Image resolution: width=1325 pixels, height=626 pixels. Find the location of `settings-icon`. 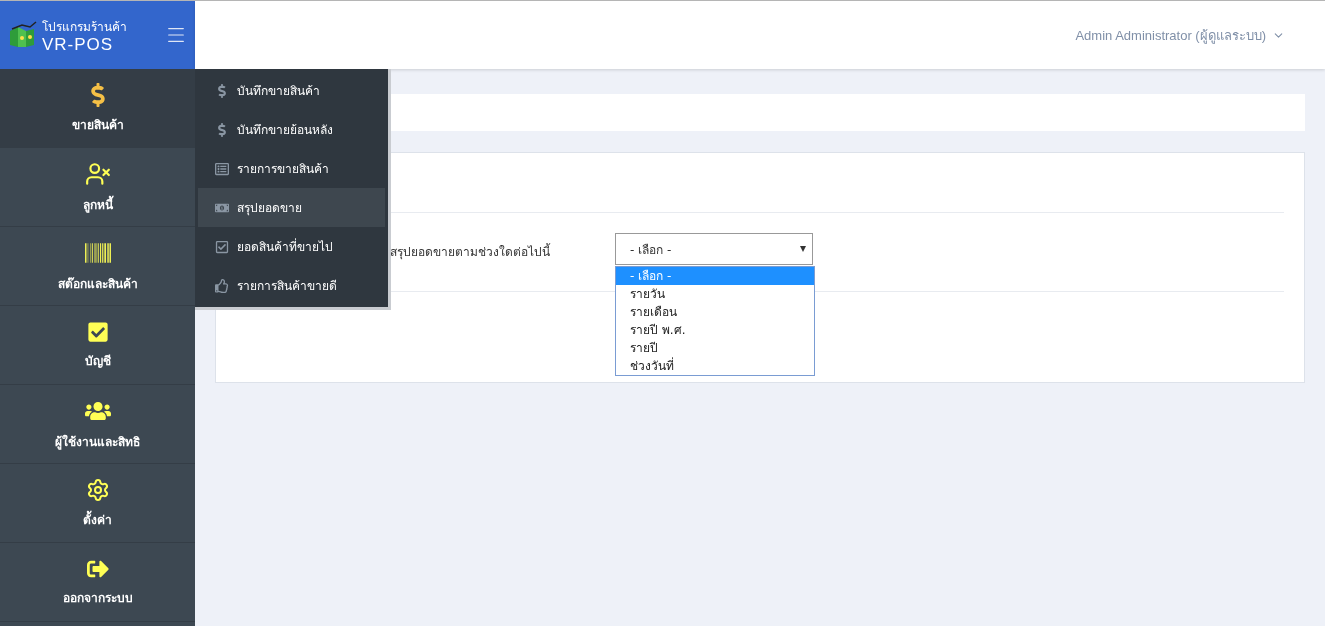

settings-icon is located at coordinates (97, 489).